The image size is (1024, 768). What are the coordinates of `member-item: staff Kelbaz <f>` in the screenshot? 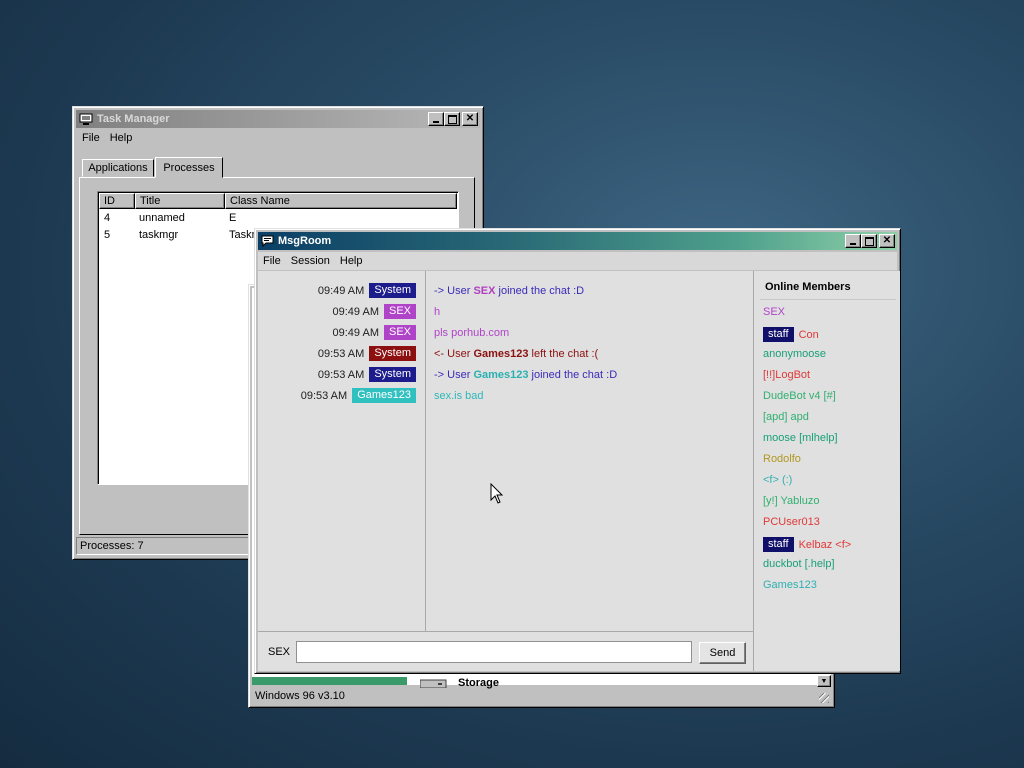 It's located at (807, 544).